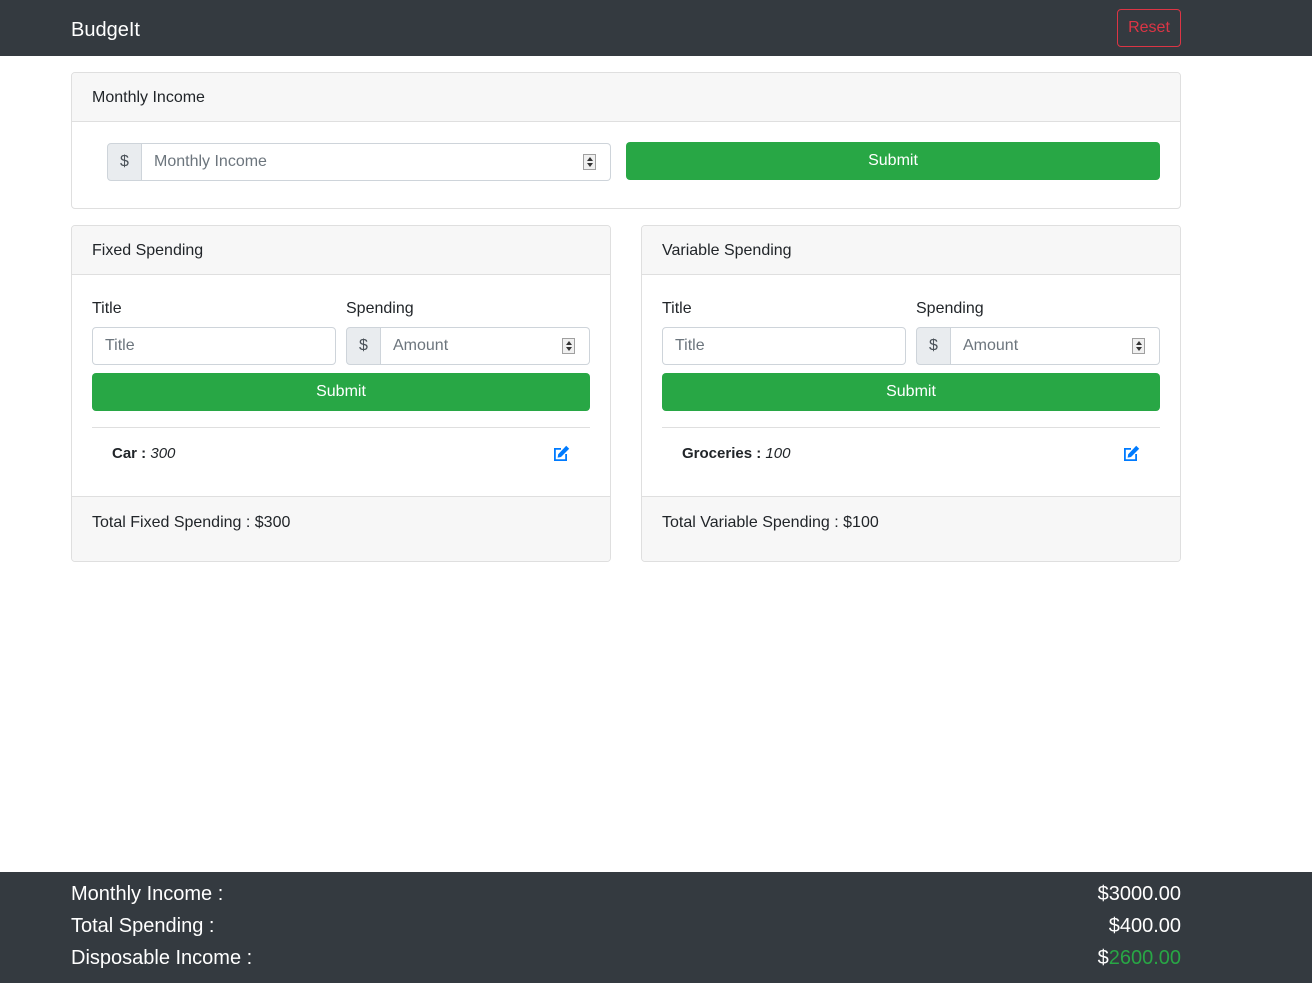 Image resolution: width=1312 pixels, height=983 pixels. Describe the element at coordinates (421, 345) in the screenshot. I see `fixed-amount-placeholder: Amount` at that location.